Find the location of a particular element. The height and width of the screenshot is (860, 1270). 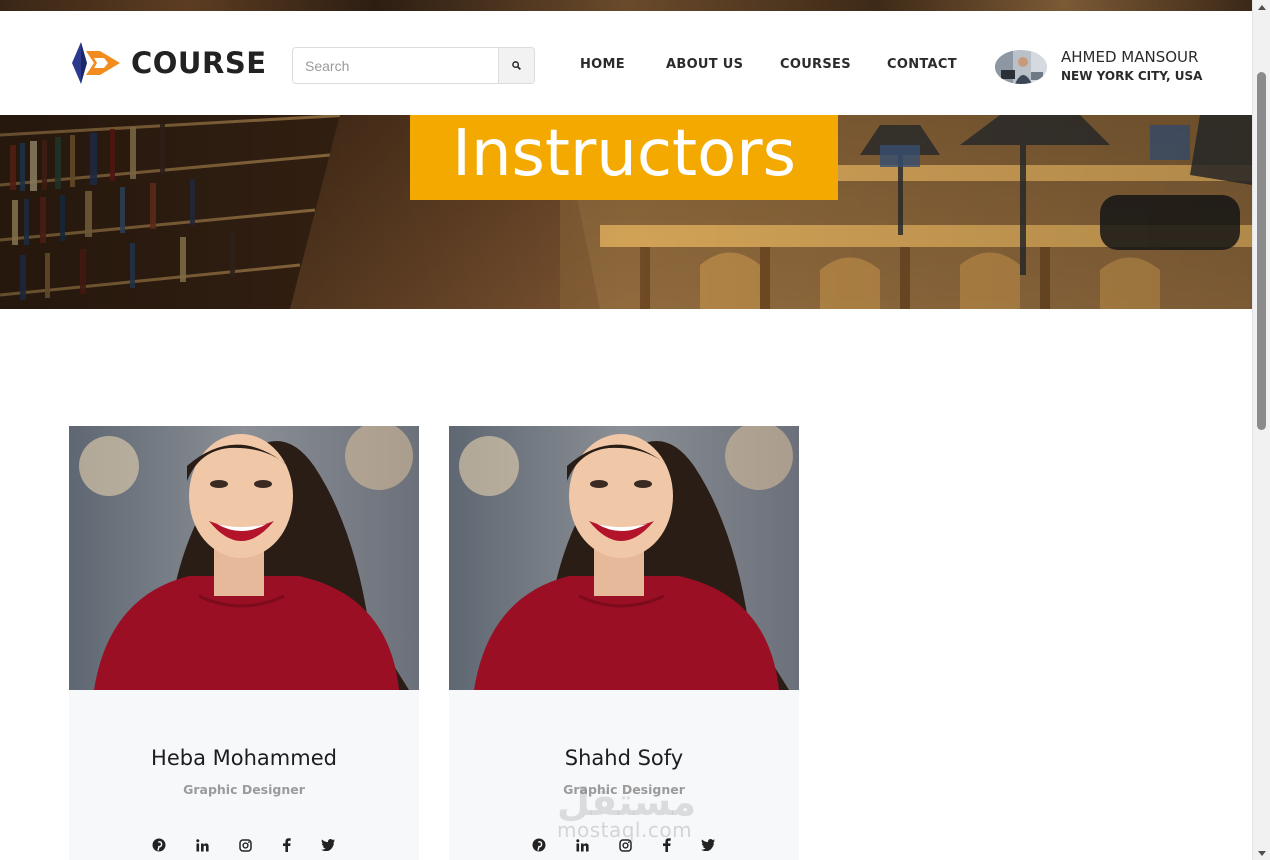

brand-logo: COURSE is located at coordinates (168, 63).